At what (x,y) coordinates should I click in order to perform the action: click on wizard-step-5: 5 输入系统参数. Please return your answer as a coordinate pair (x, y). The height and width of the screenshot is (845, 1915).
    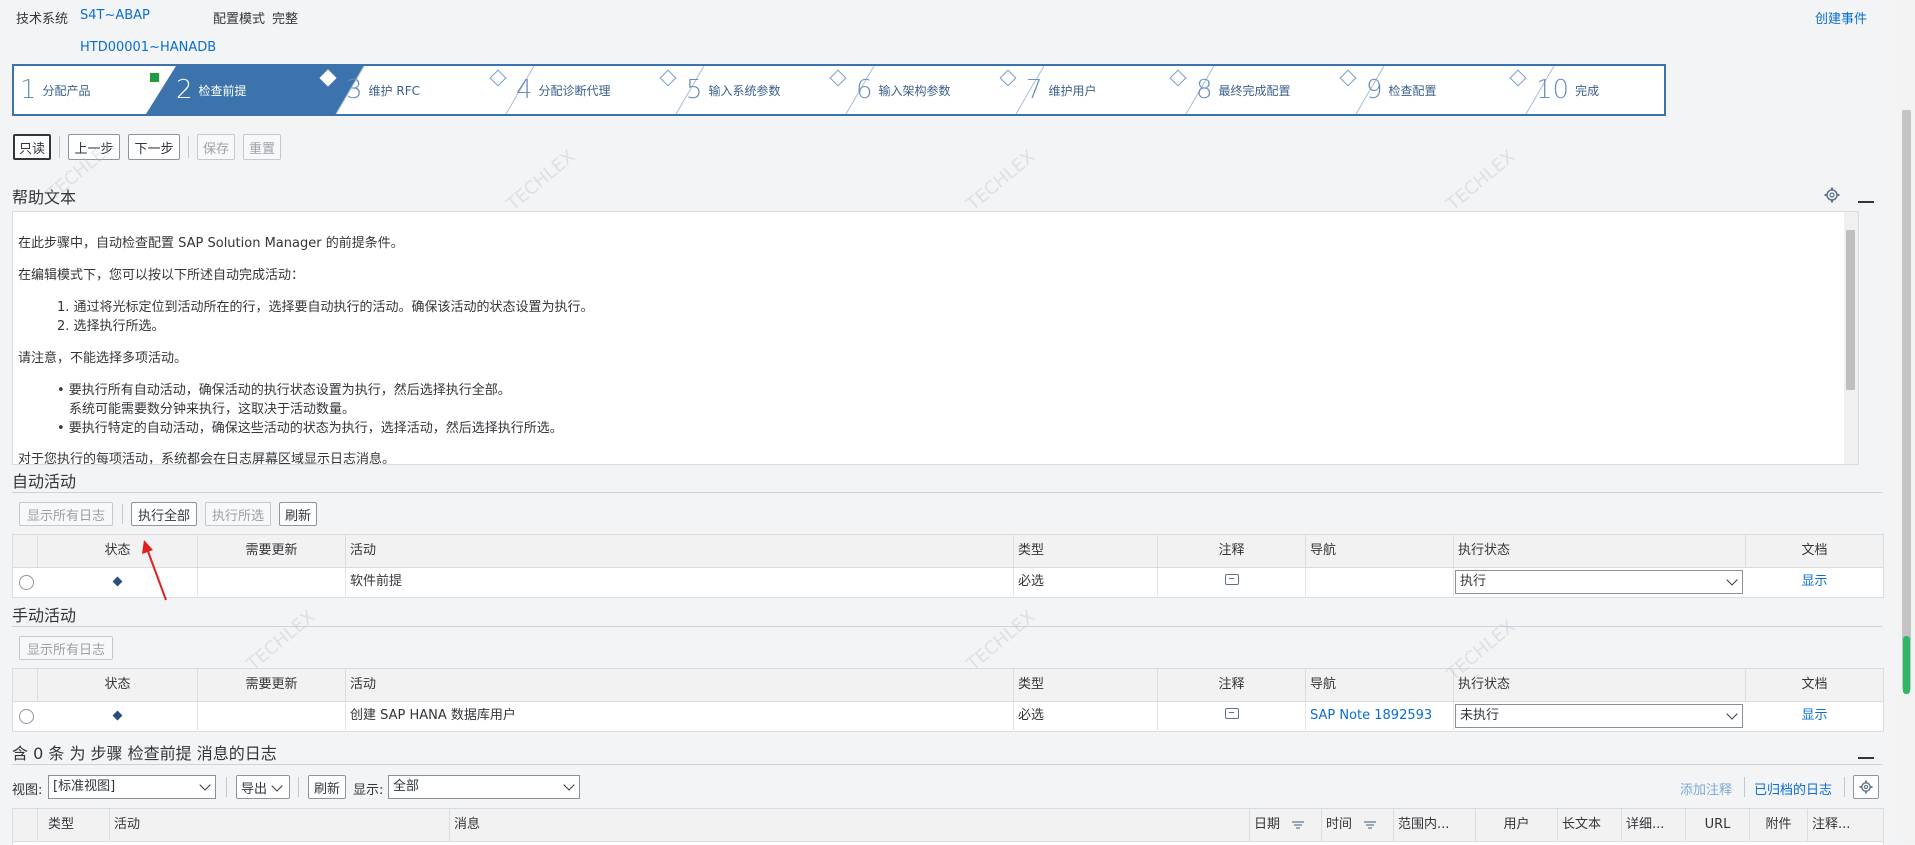
    Looking at the image, I should click on (733, 90).